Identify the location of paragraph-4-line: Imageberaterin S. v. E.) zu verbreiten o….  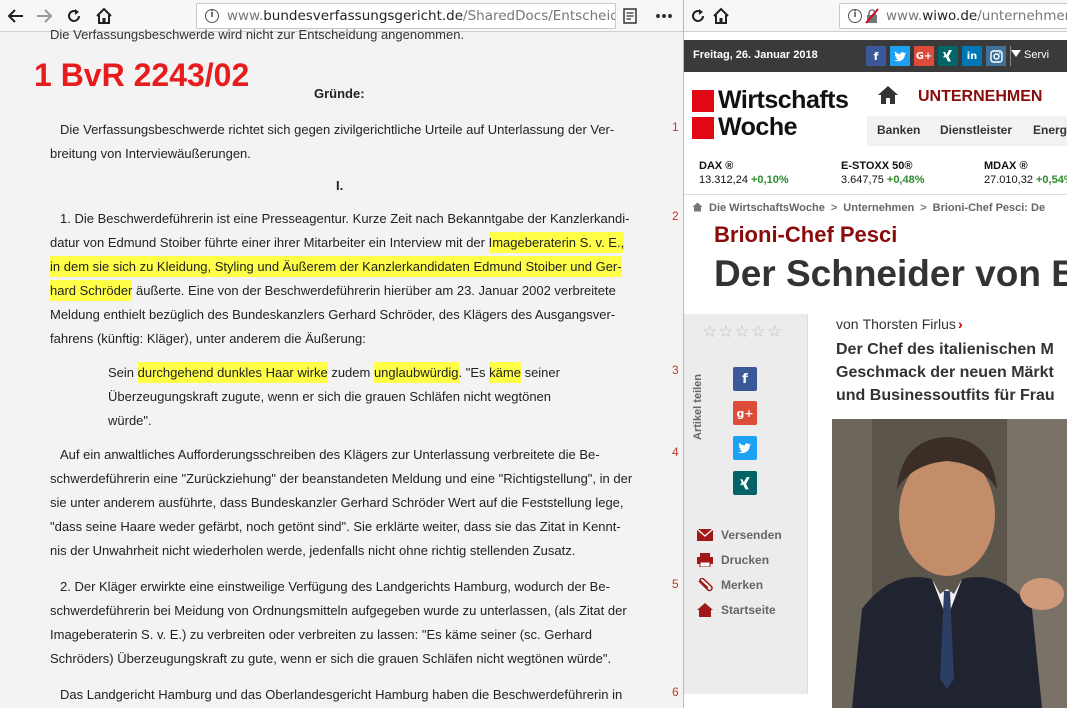
(321, 634).